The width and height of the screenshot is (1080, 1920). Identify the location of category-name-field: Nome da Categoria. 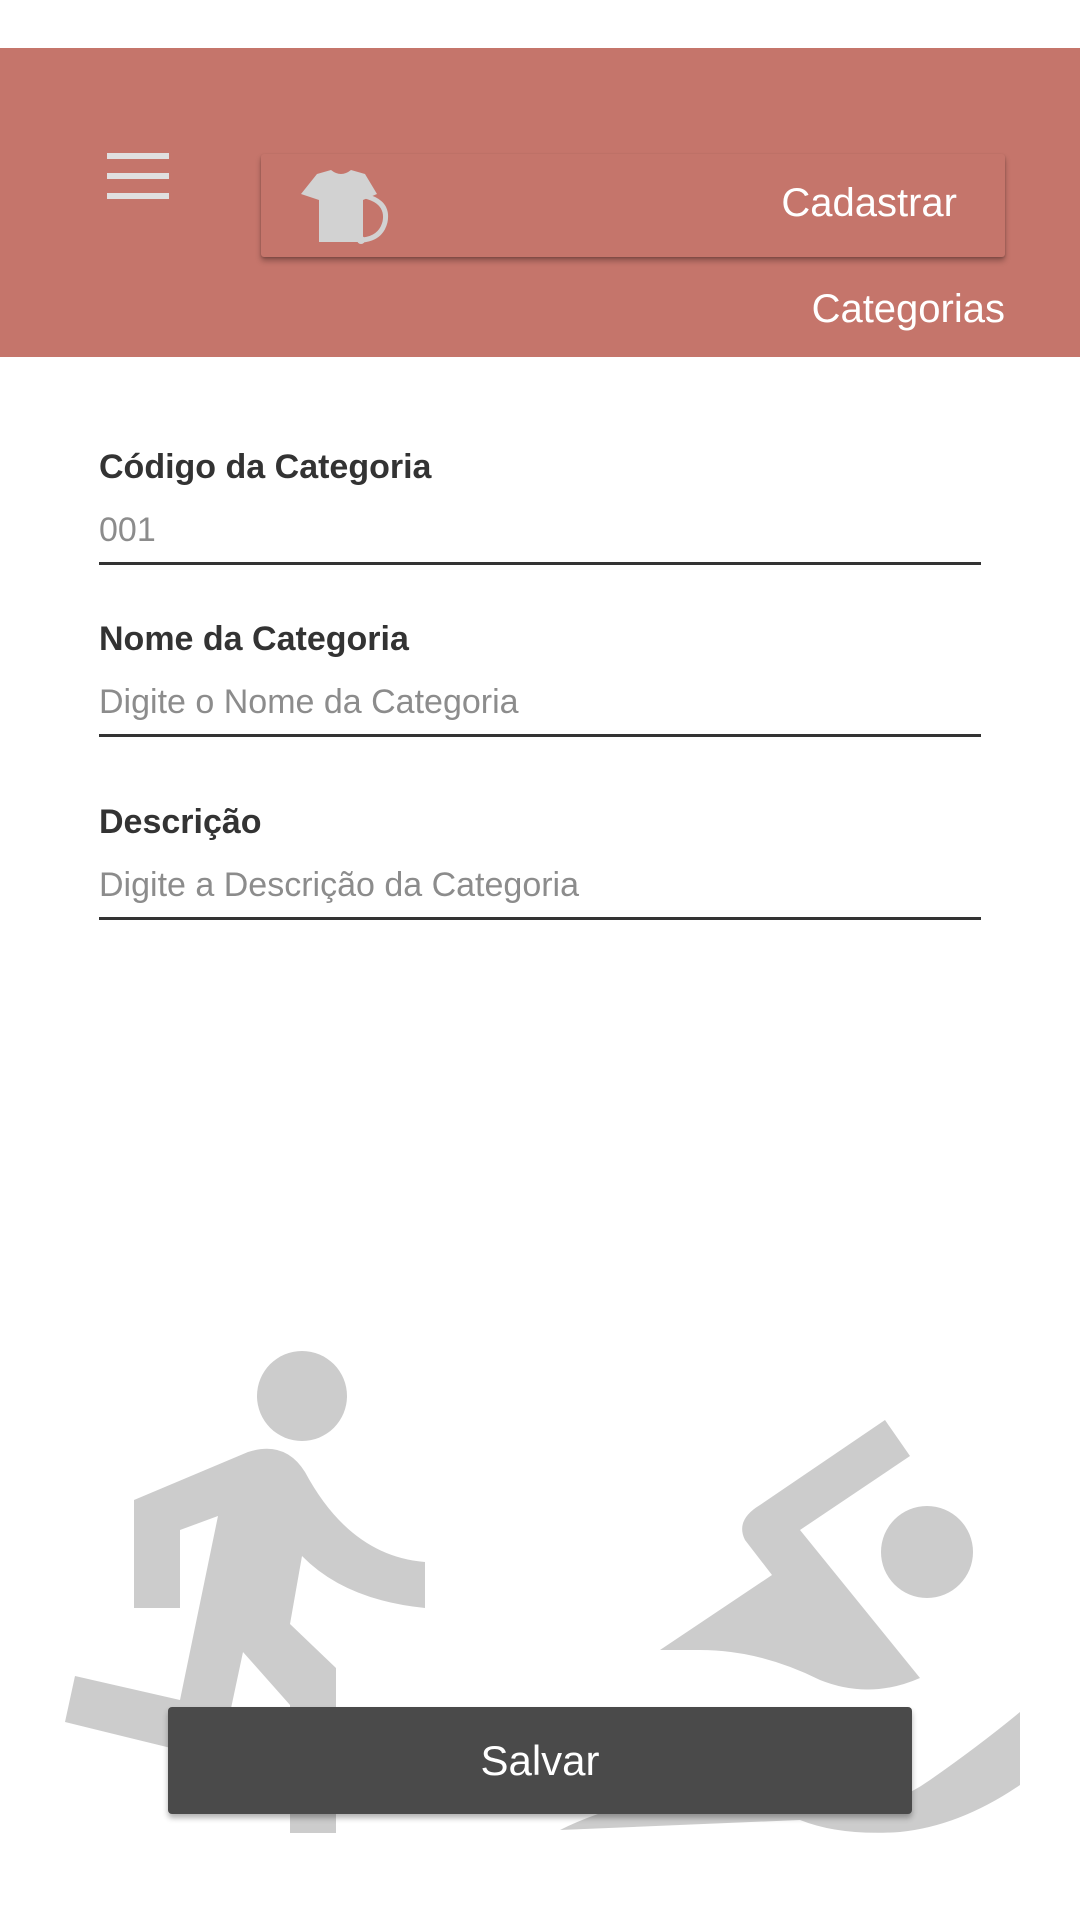
(540, 678).